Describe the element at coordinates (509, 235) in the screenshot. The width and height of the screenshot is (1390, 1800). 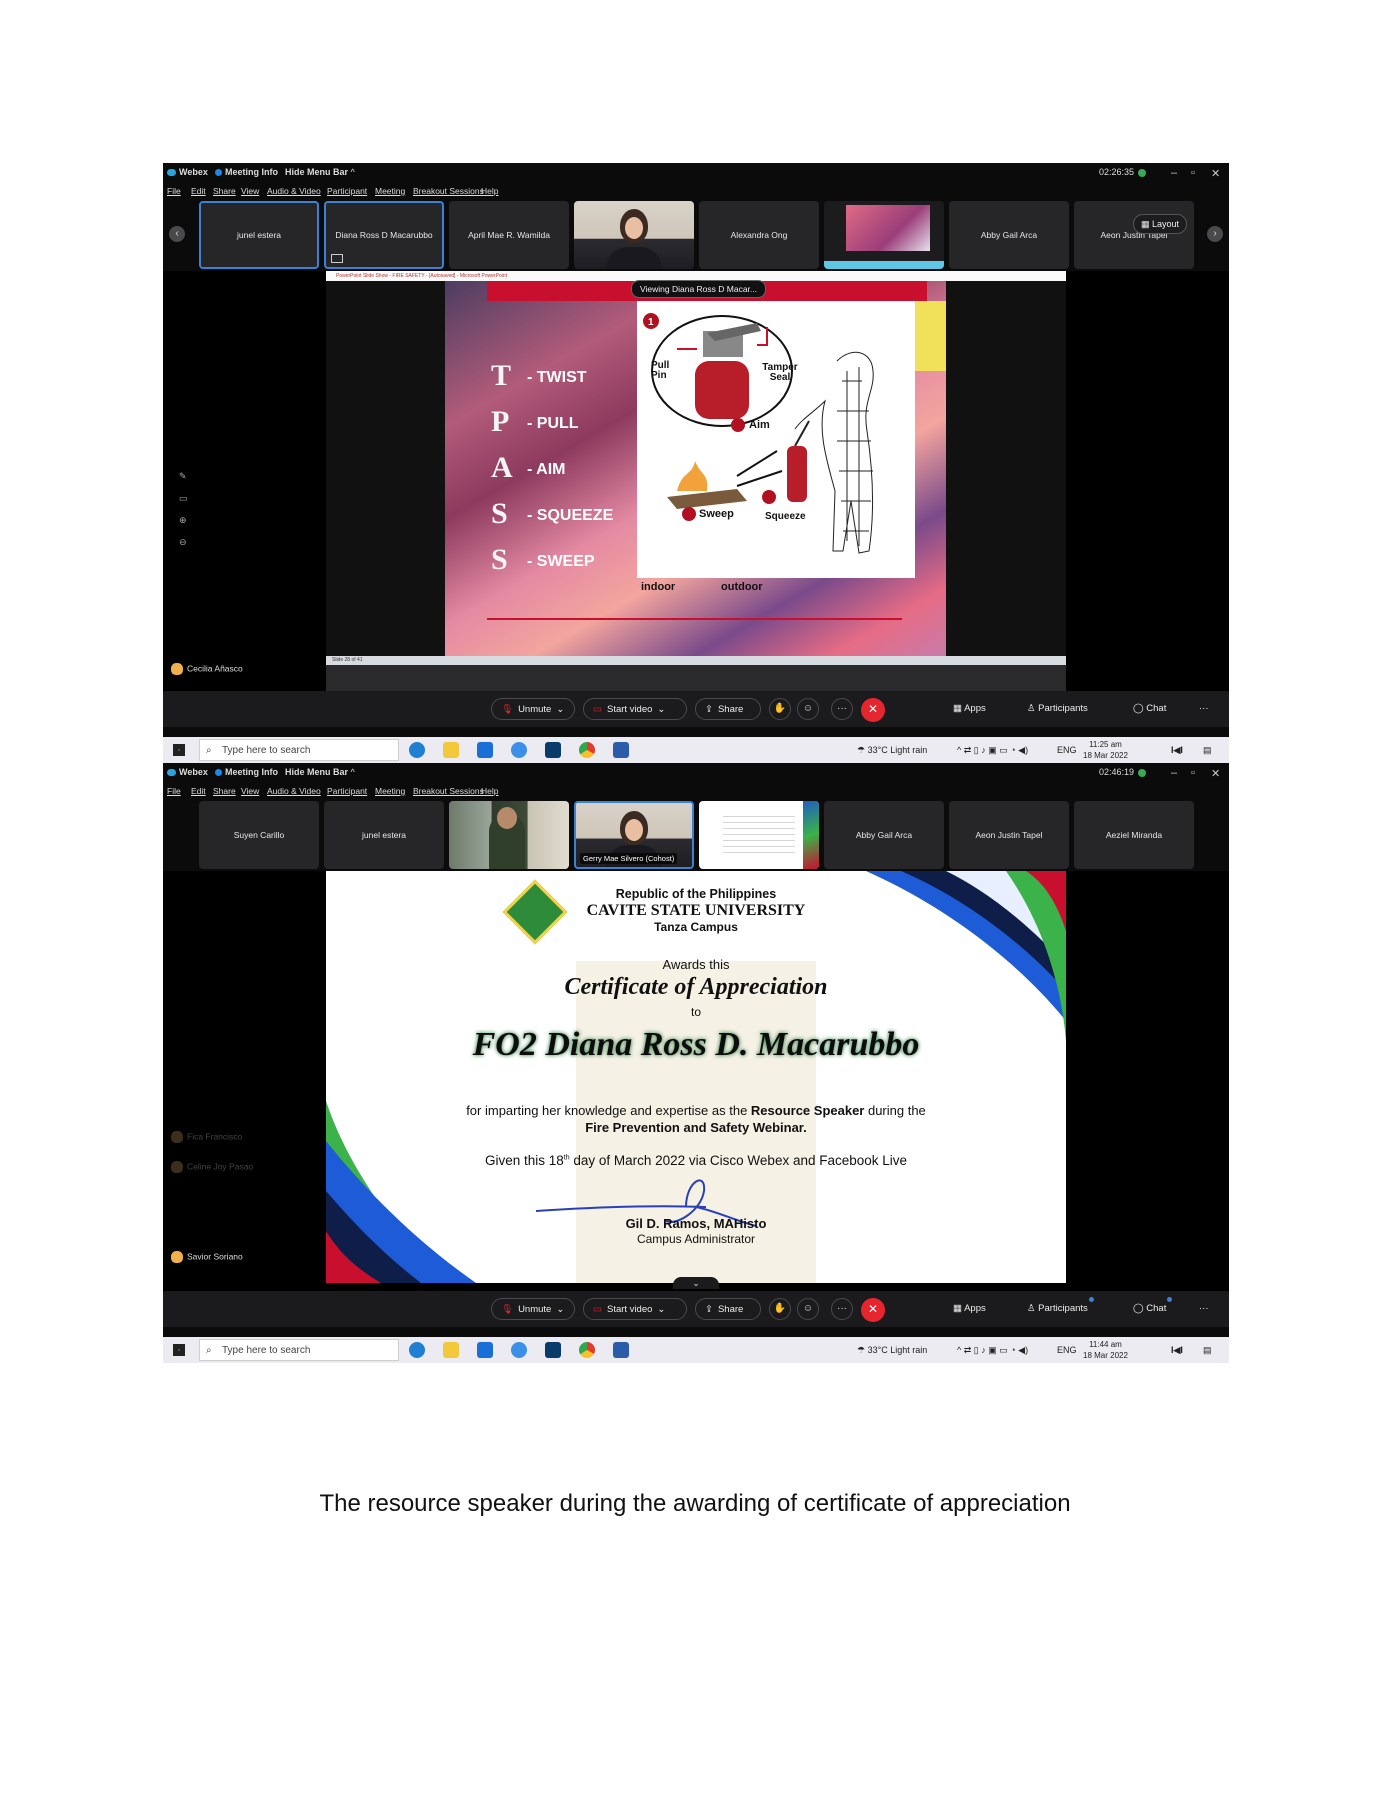
I see `participant-tile: April Mae R. Wamilda` at that location.